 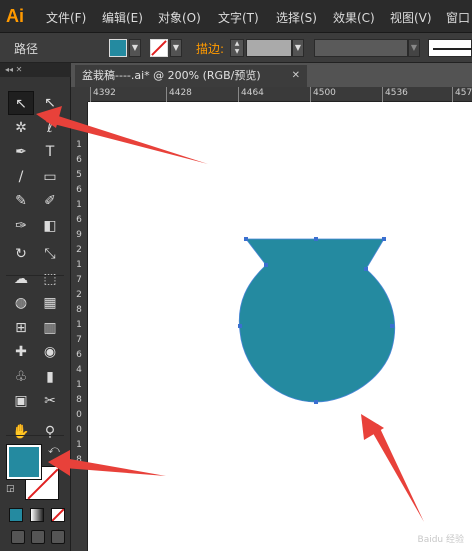 I want to click on stroke-label: 描边:, so click(x=210, y=48).